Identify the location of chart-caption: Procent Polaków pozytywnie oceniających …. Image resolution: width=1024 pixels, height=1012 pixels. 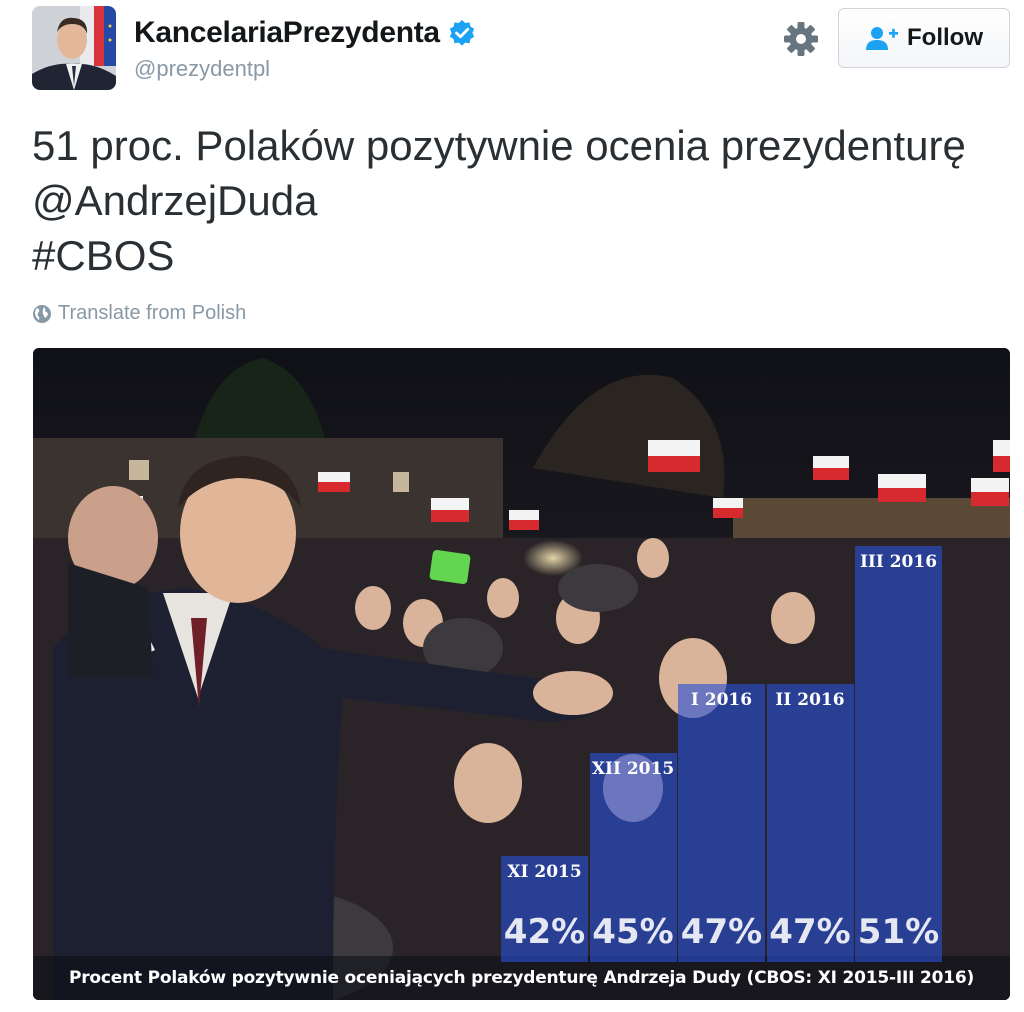
(521, 978).